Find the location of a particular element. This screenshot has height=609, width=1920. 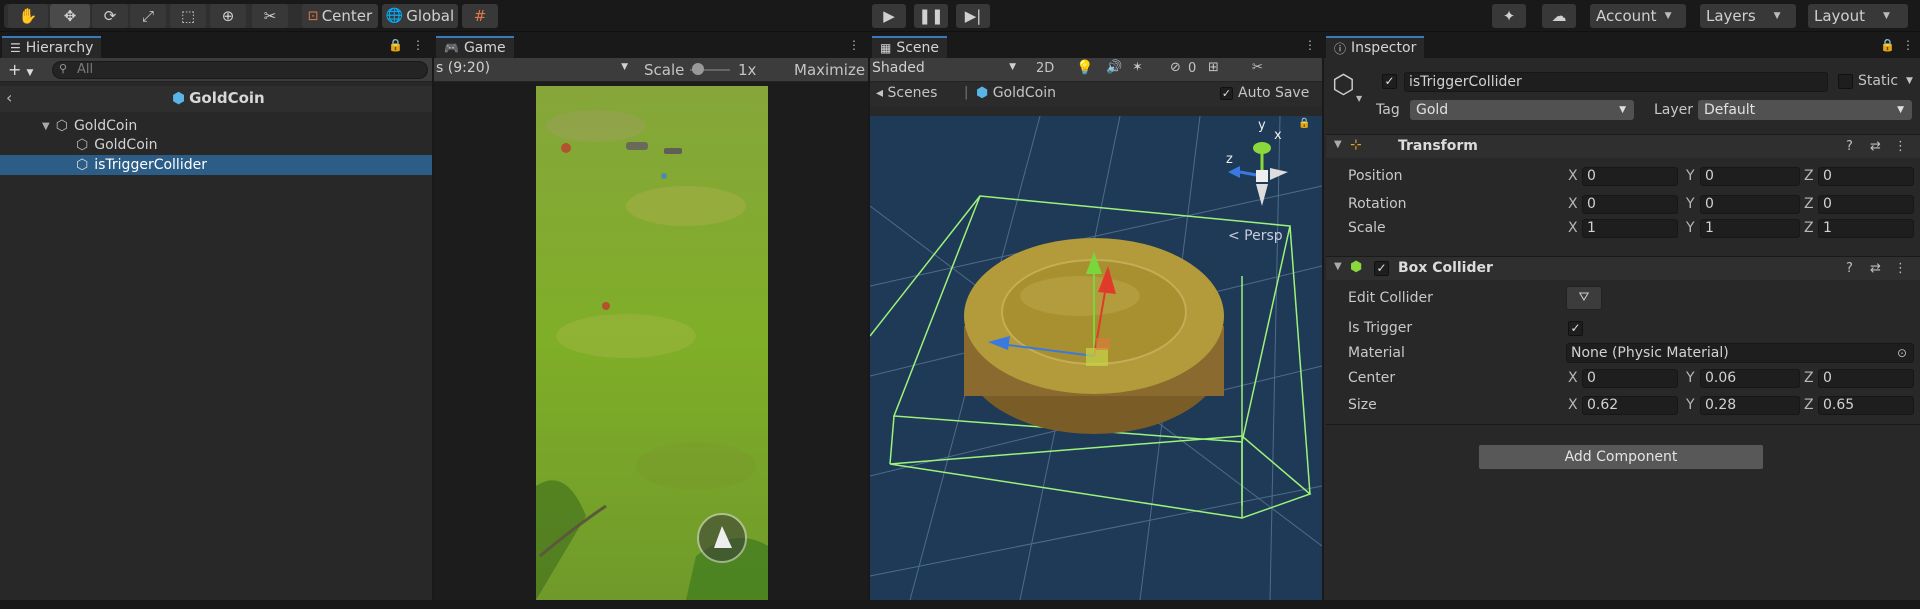

tab-hierarchy: ☰ Hierarchy is located at coordinates (52, 47).